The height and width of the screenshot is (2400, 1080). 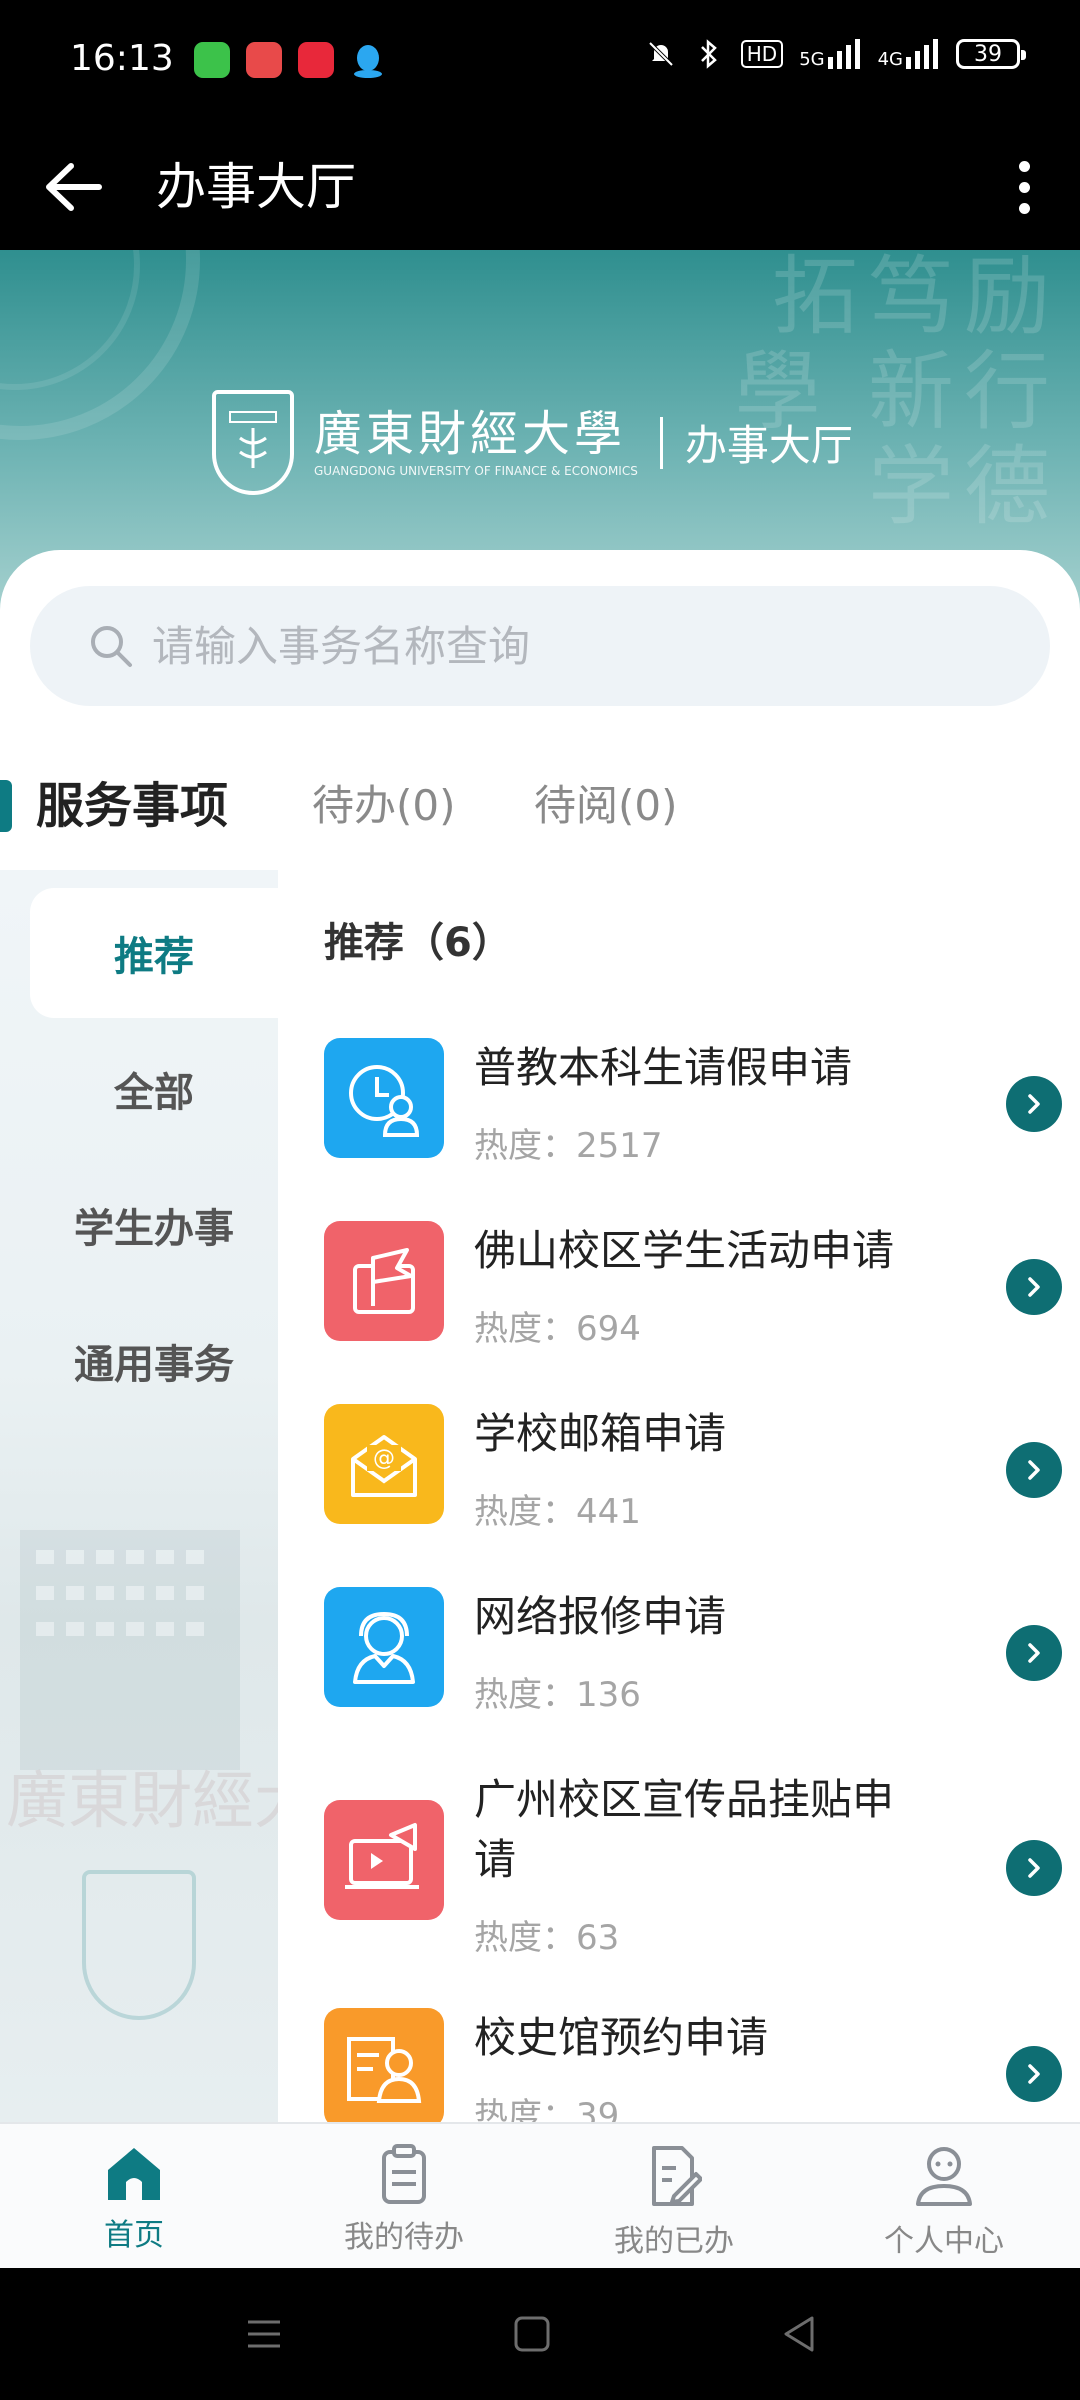 What do you see at coordinates (693, 1108) in the screenshot?
I see `list-item: 普教本科生请假申请 热度：2517` at bounding box center [693, 1108].